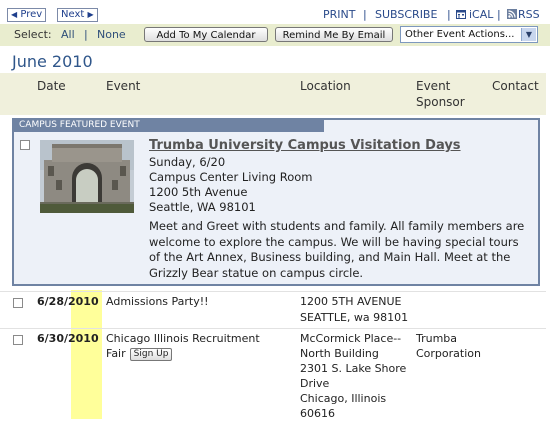 Image resolution: width=556 pixels, height=422 pixels. Describe the element at coordinates (14, 14) in the screenshot. I see `prev-arrow-icon: ◀` at that location.